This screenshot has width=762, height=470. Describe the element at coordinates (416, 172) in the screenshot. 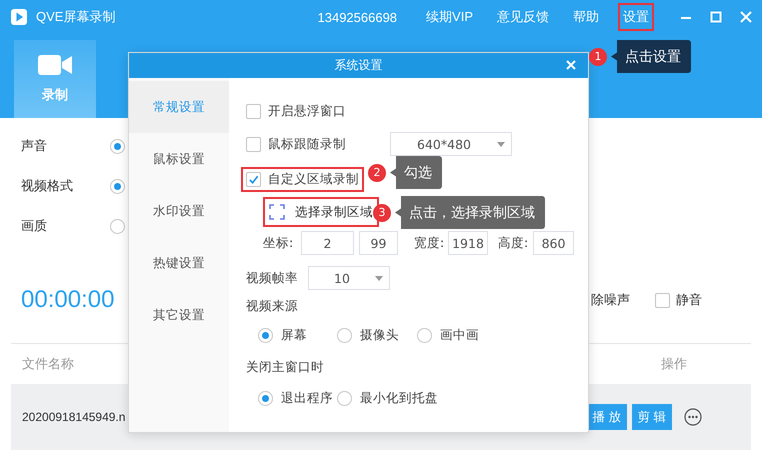

I see `tooltip: 勾选` at that location.